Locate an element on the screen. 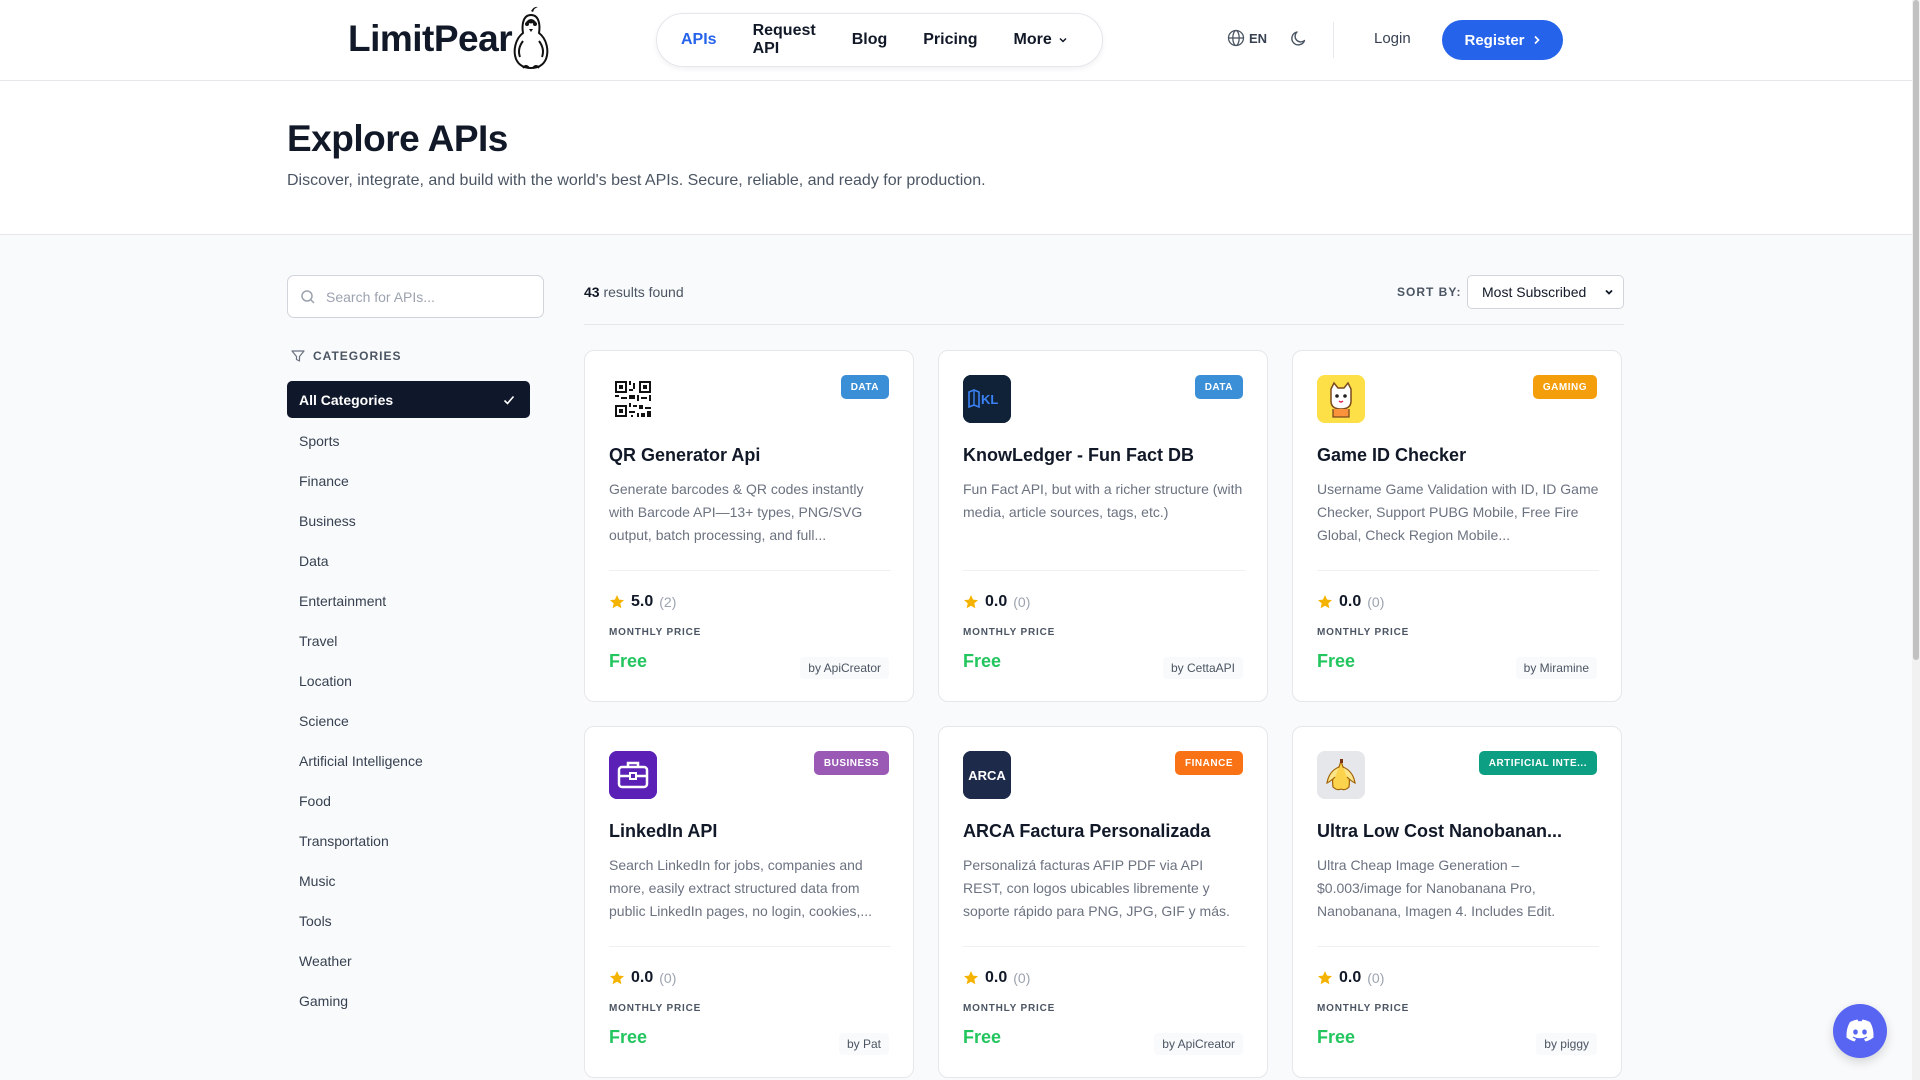  nav-more: More is located at coordinates (1040, 40).